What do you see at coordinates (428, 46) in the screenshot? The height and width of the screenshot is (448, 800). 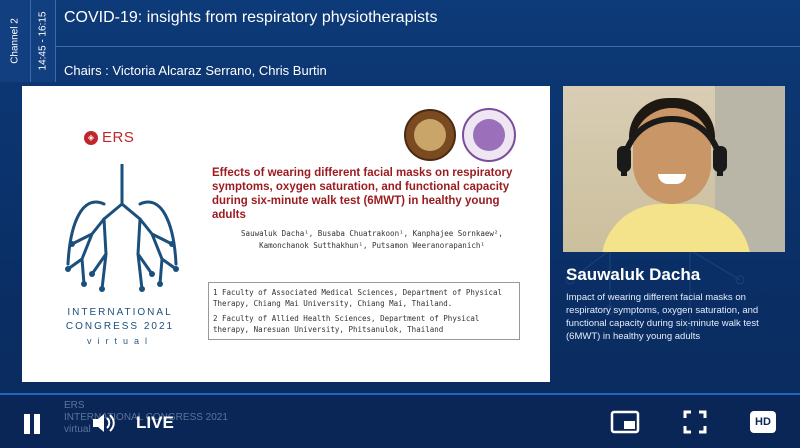 I see `header-divider` at bounding box center [428, 46].